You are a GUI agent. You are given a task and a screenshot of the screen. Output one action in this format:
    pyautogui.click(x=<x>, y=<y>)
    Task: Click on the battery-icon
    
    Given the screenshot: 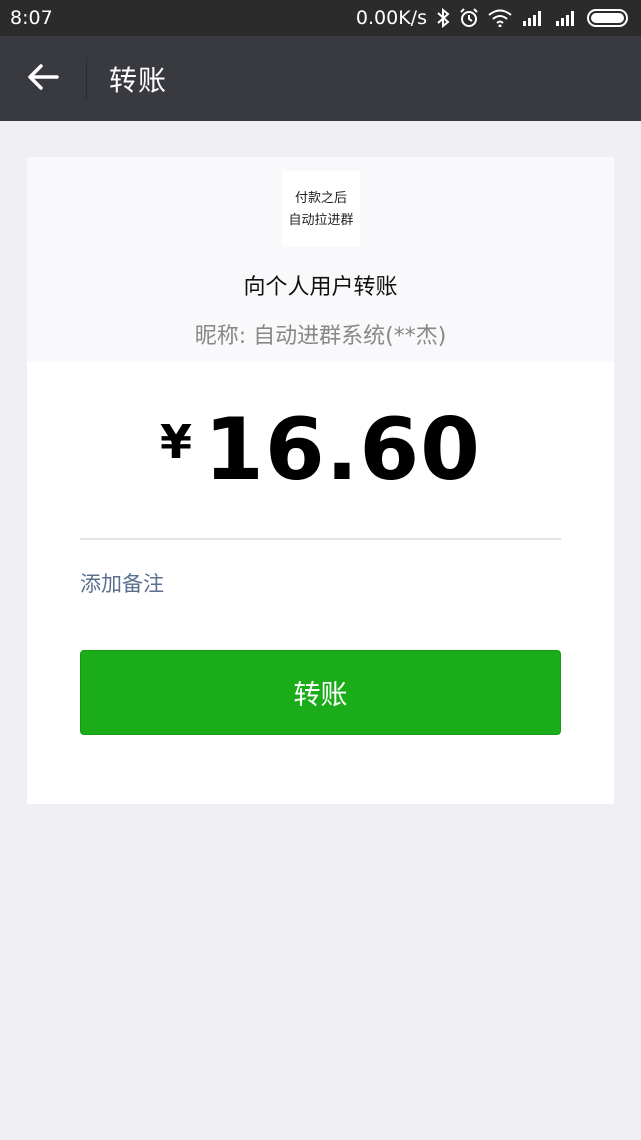 What is the action you would take?
    pyautogui.click(x=609, y=18)
    